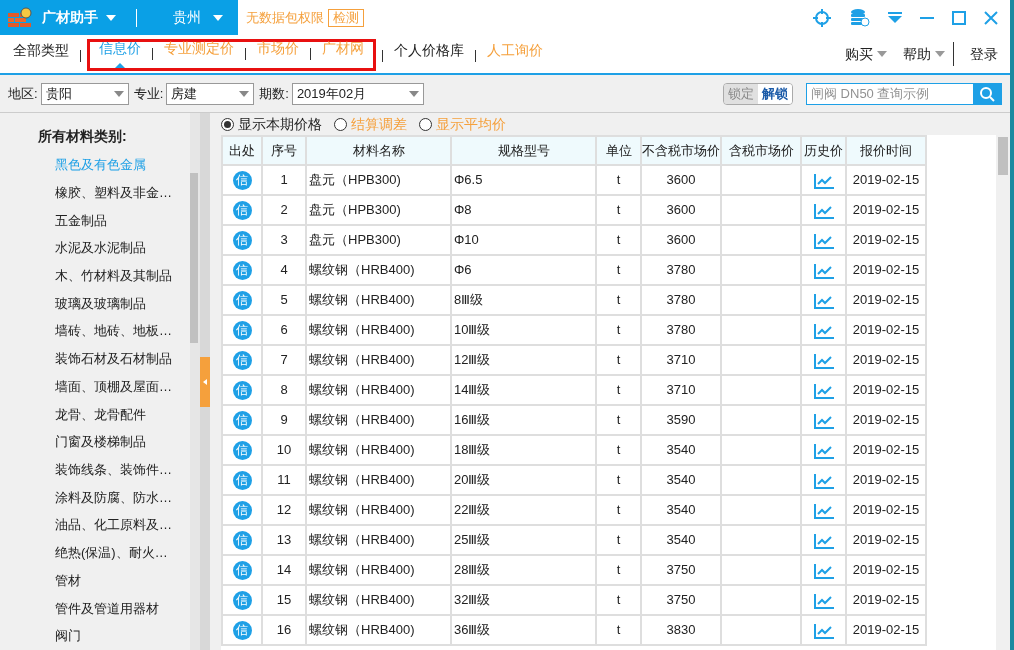  Describe the element at coordinates (681, 390) in the screenshot. I see `table-cell: 3710` at that location.